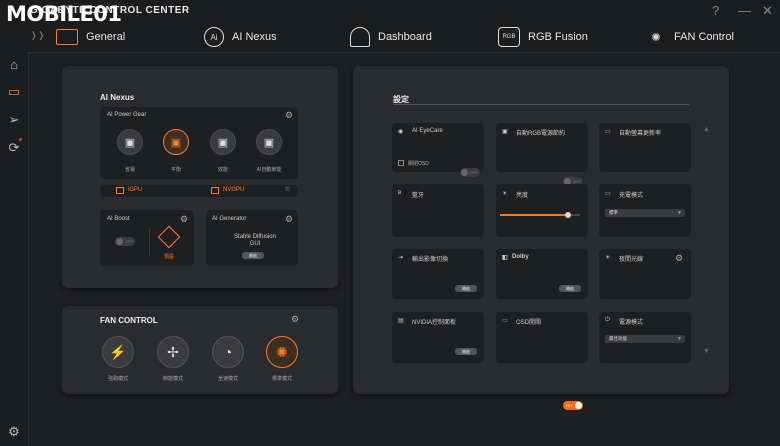 The height and width of the screenshot is (446, 780). Describe the element at coordinates (129, 320) in the screenshot. I see `fan-control-title: FAN CONTROL` at that location.